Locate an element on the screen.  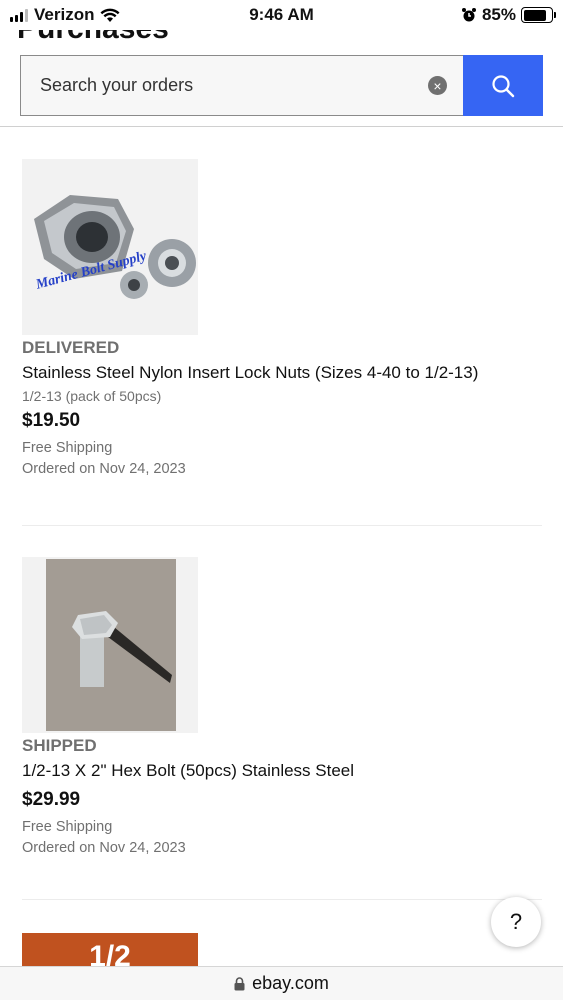
order-price: $29.99 is located at coordinates (51, 799).